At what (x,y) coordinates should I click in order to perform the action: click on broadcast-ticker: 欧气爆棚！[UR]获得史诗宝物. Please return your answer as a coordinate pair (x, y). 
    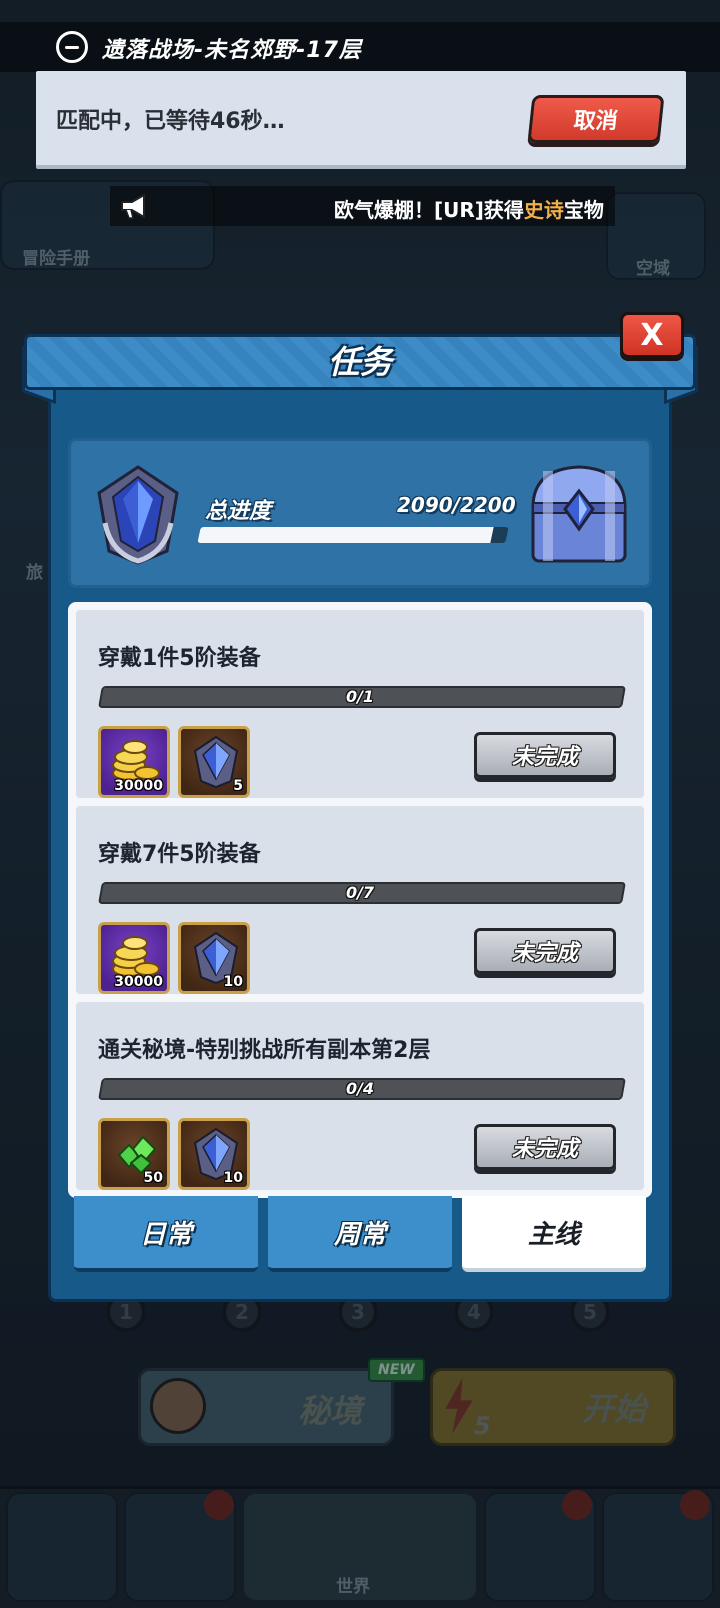
    Looking at the image, I should click on (362, 206).